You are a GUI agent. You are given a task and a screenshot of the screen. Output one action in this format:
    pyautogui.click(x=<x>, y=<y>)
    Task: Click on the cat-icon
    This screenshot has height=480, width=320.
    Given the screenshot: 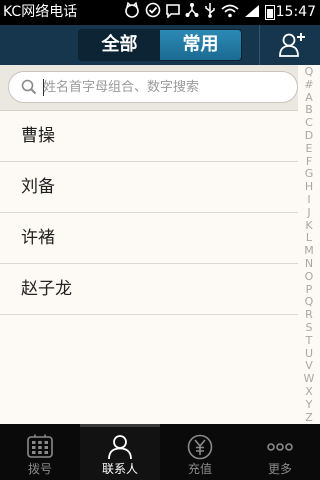 What is the action you would take?
    pyautogui.click(x=132, y=11)
    